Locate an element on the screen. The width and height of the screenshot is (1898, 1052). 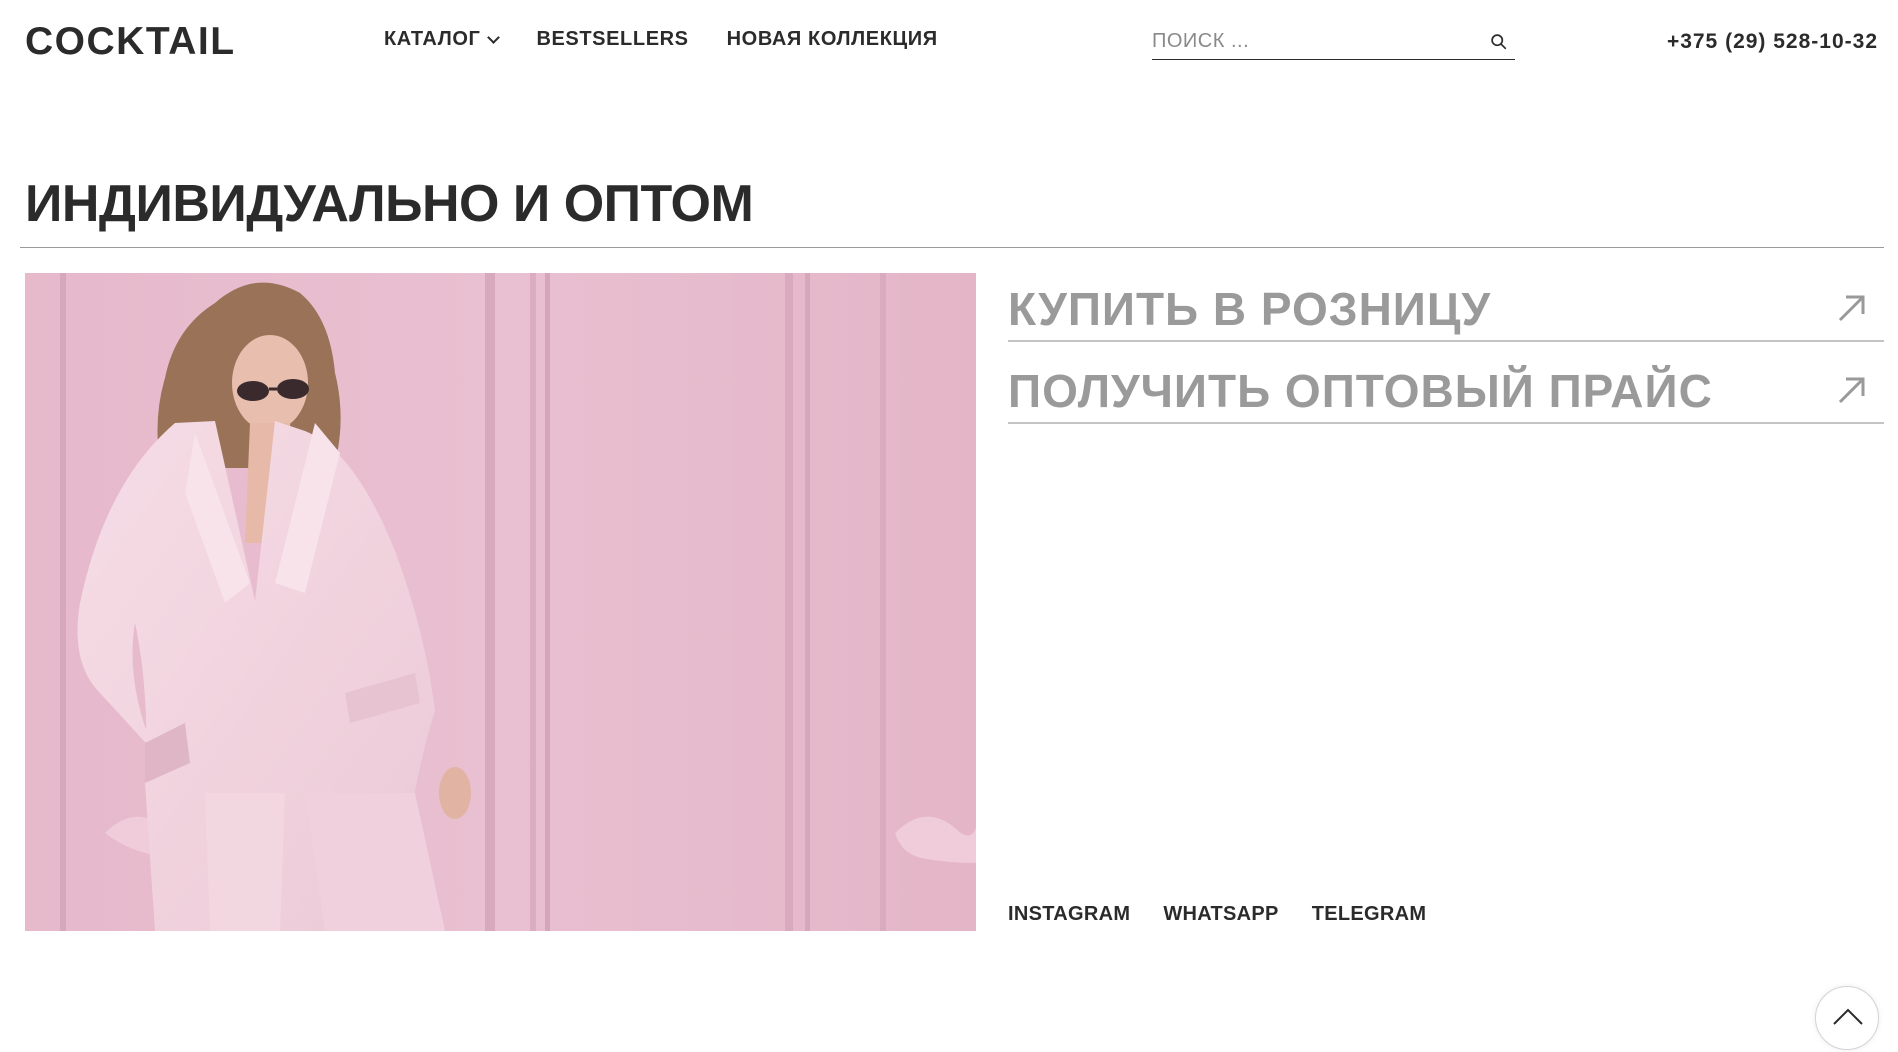
telegram-link: TELEGRAM is located at coordinates (1369, 914).